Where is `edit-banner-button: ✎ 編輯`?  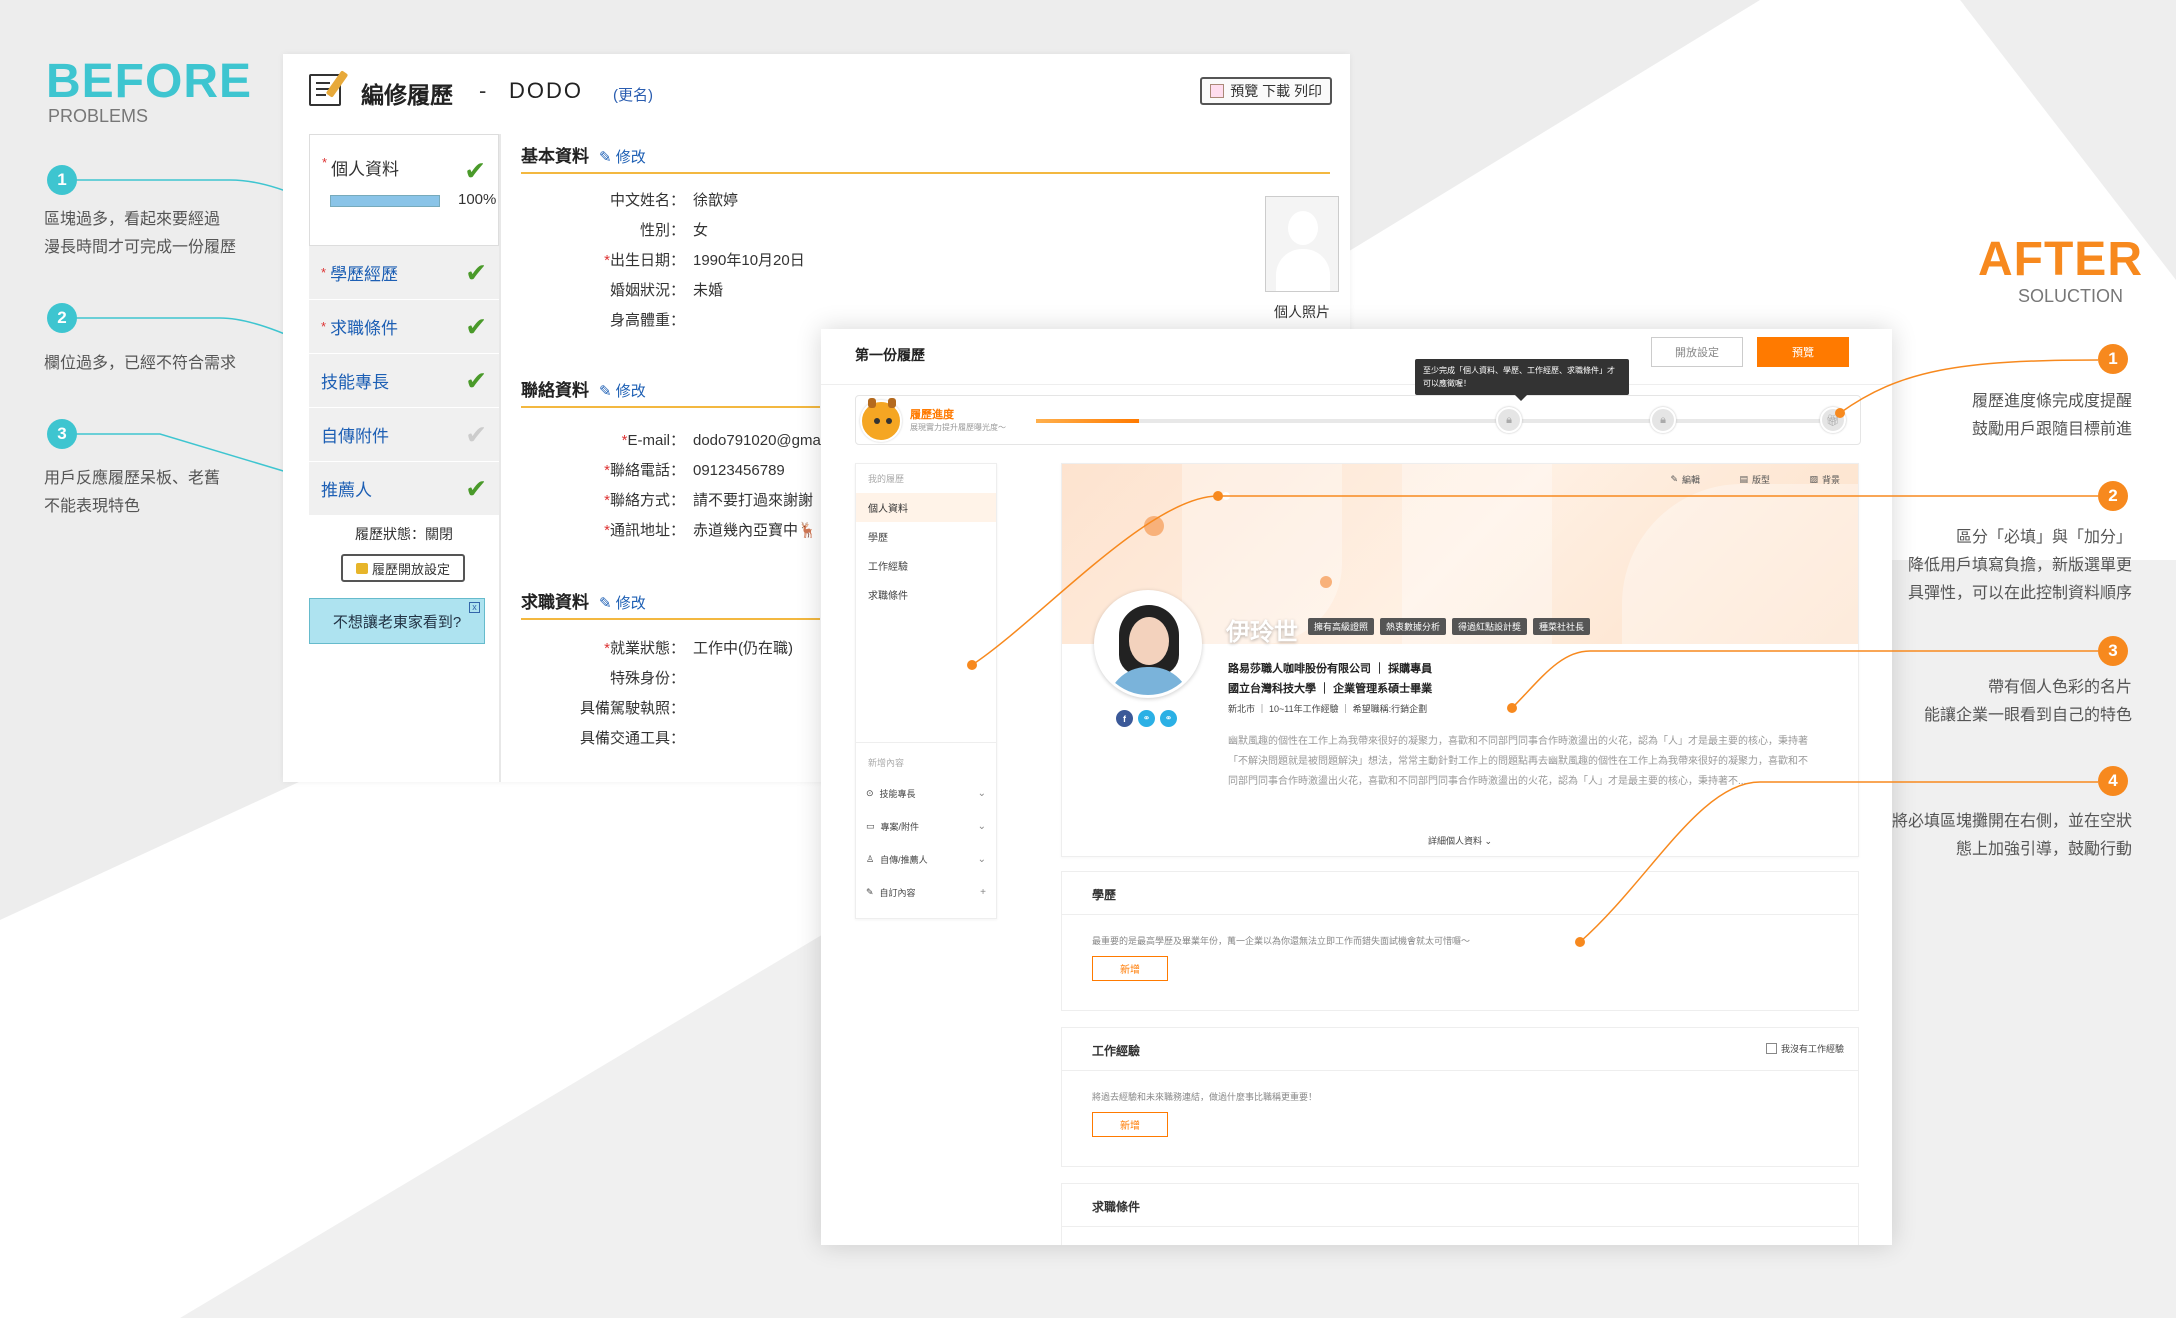 edit-banner-button: ✎ 編輯 is located at coordinates (1685, 479).